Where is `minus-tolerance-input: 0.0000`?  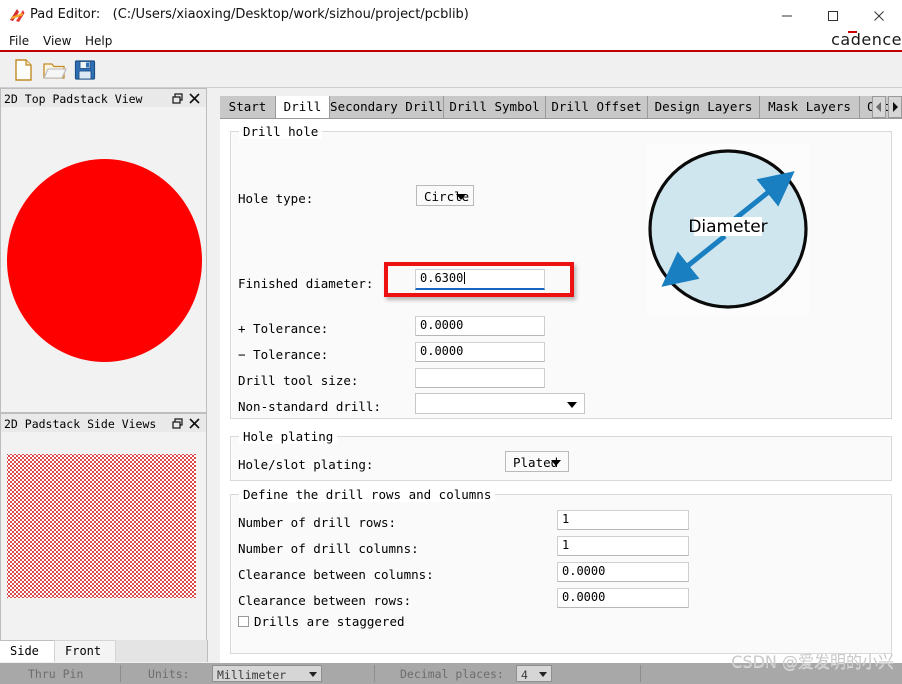
minus-tolerance-input: 0.0000 is located at coordinates (480, 352).